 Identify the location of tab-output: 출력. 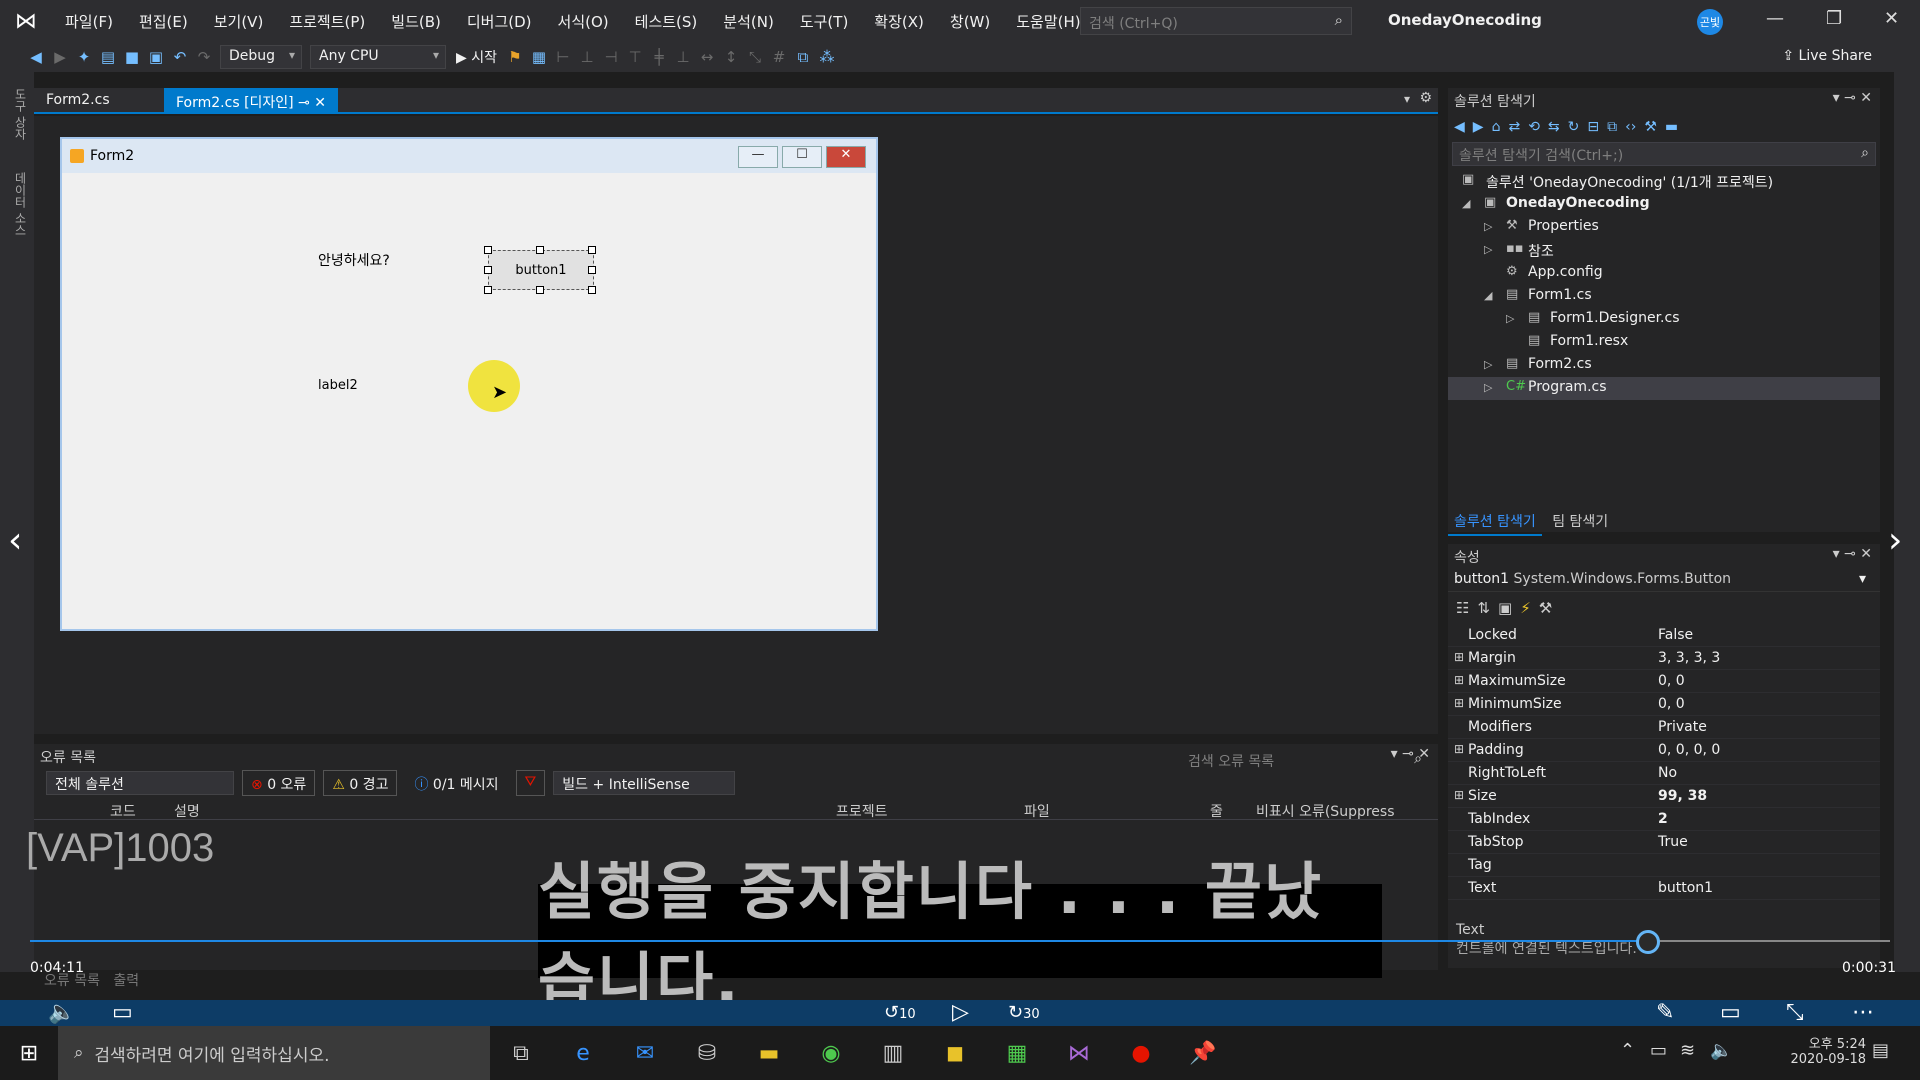
(126, 981).